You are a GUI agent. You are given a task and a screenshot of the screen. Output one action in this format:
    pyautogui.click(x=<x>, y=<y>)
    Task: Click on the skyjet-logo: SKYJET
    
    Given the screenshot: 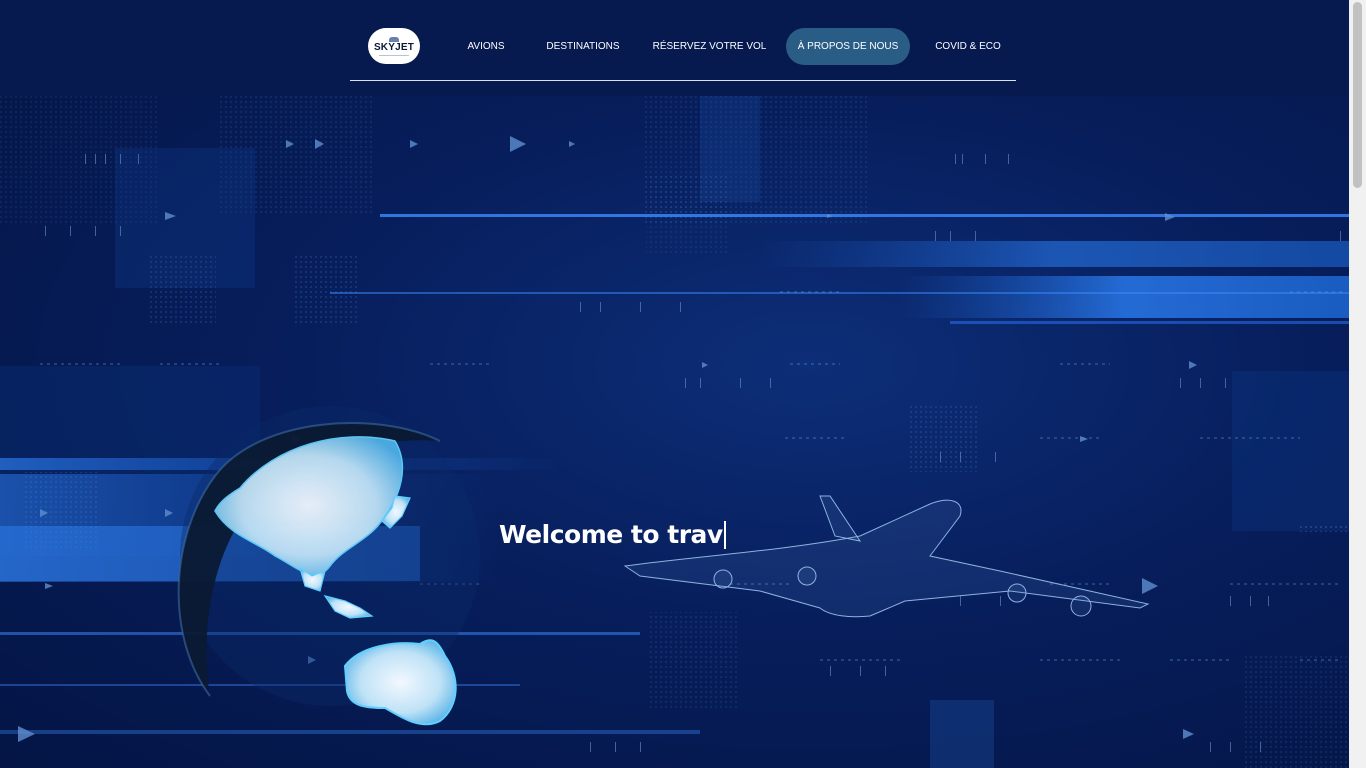 What is the action you would take?
    pyautogui.click(x=394, y=46)
    